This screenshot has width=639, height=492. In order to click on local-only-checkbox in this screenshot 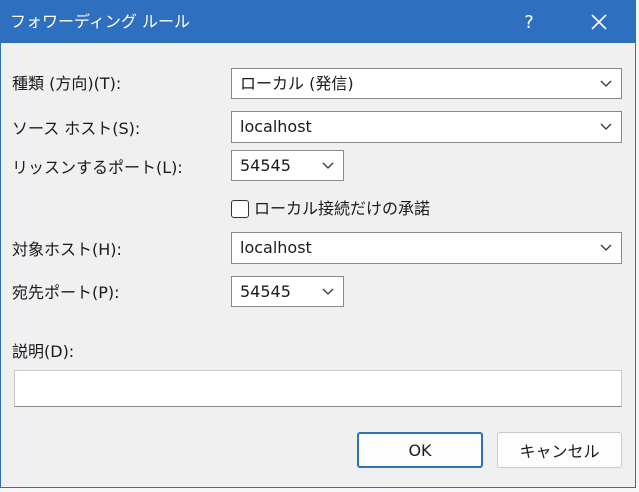, I will do `click(240, 209)`.